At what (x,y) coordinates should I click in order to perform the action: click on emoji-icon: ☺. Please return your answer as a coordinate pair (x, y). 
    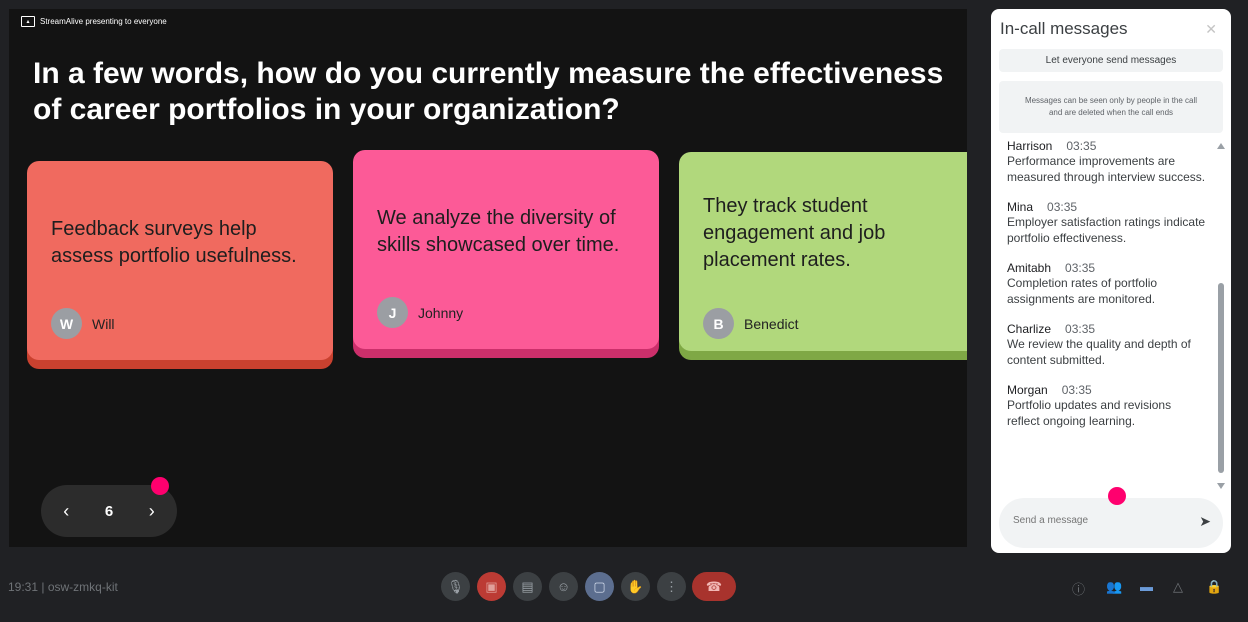
    Looking at the image, I should click on (563, 586).